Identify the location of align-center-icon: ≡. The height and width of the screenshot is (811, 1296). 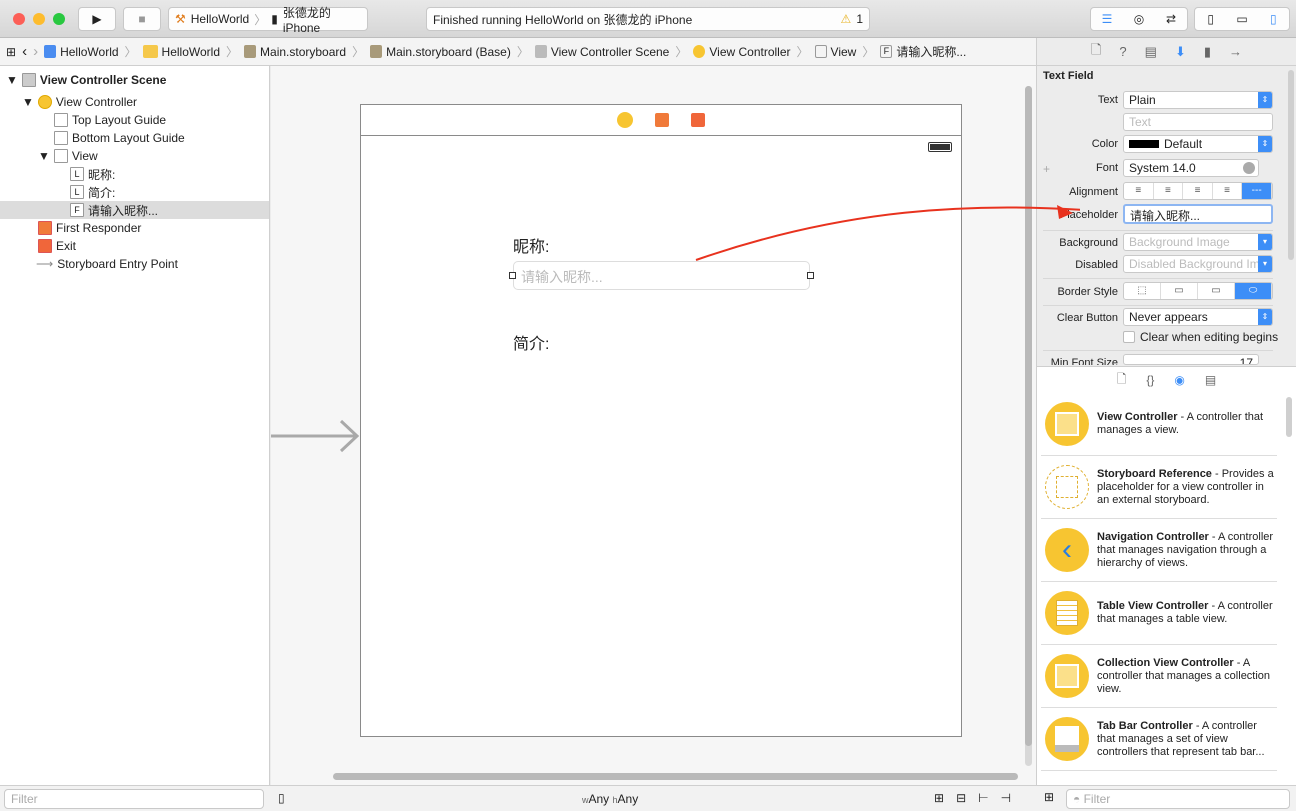
(1169, 191).